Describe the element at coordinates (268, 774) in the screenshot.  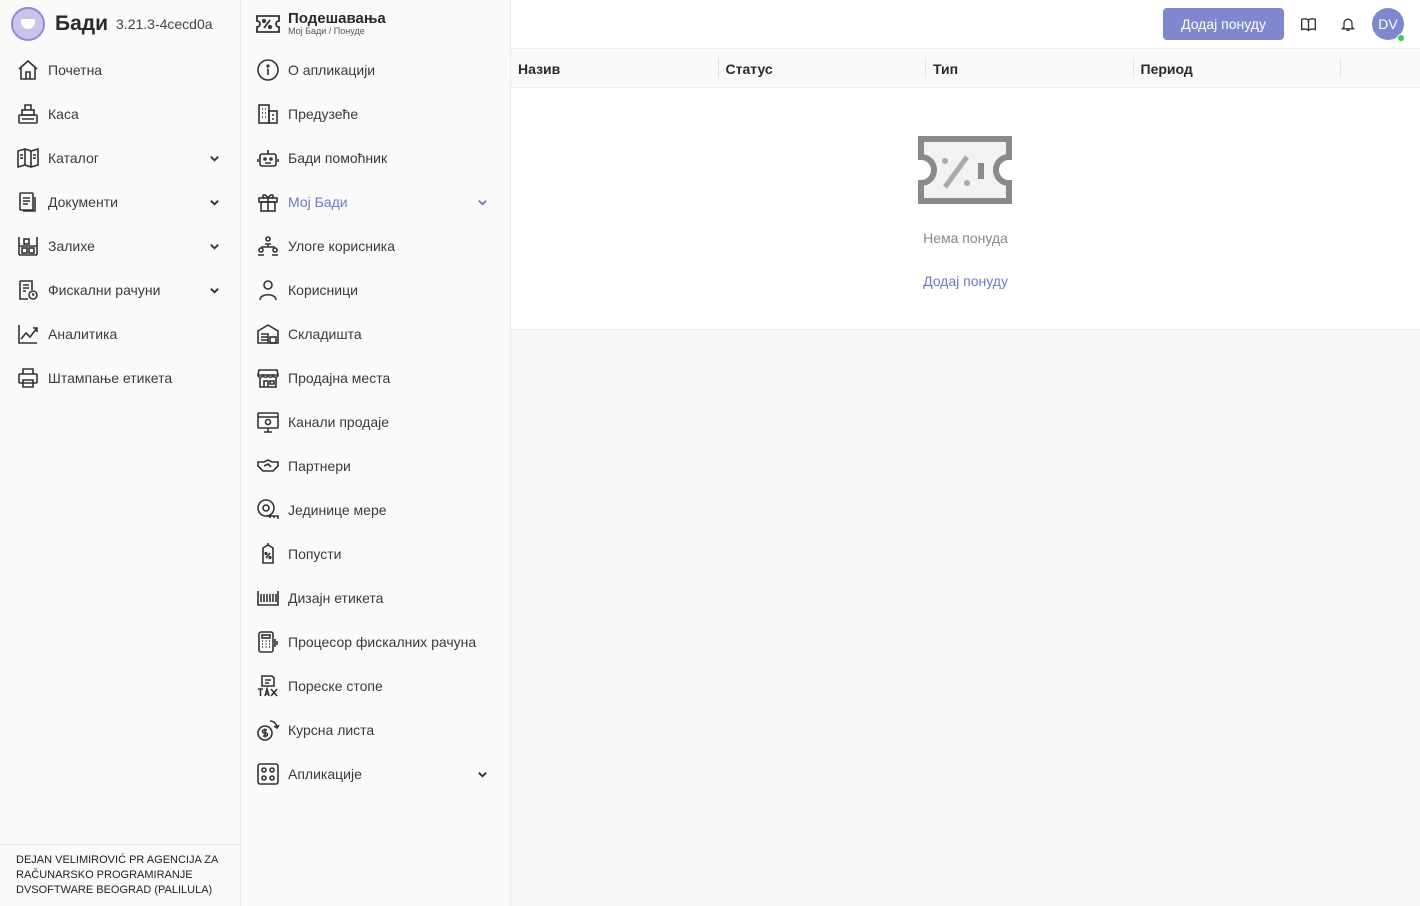
I see `apps-grid-icon` at that location.